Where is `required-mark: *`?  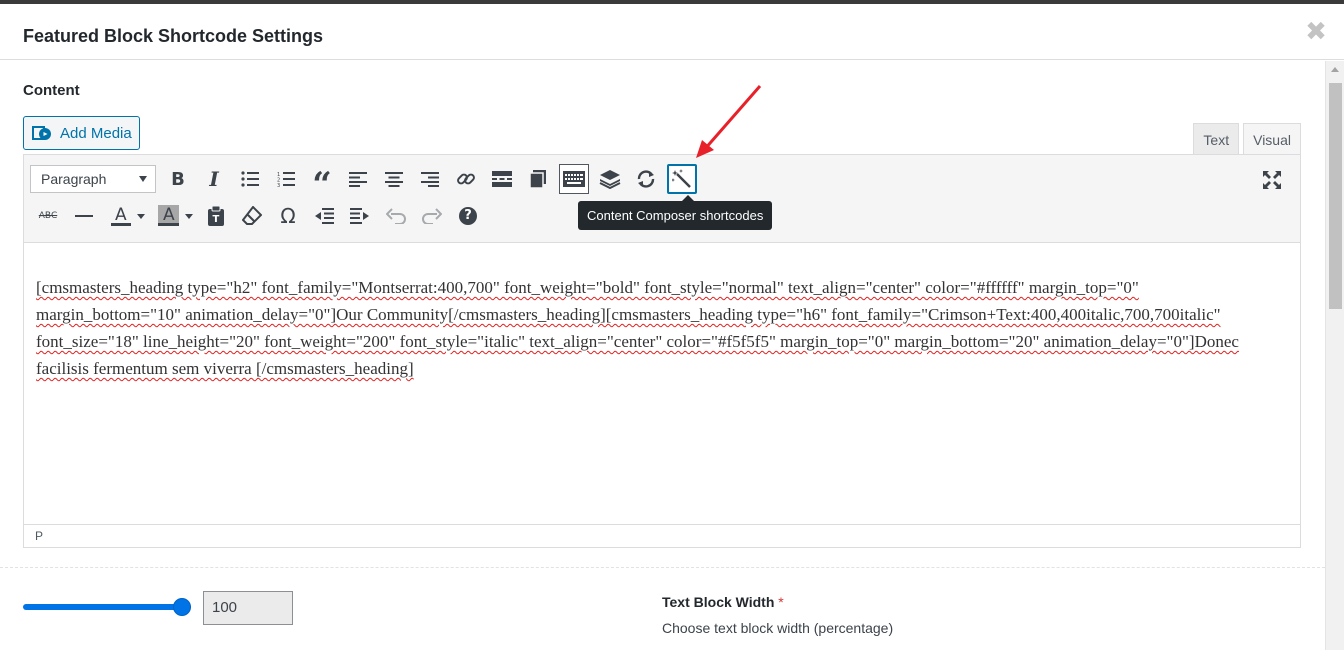
required-mark: * is located at coordinates (781, 602).